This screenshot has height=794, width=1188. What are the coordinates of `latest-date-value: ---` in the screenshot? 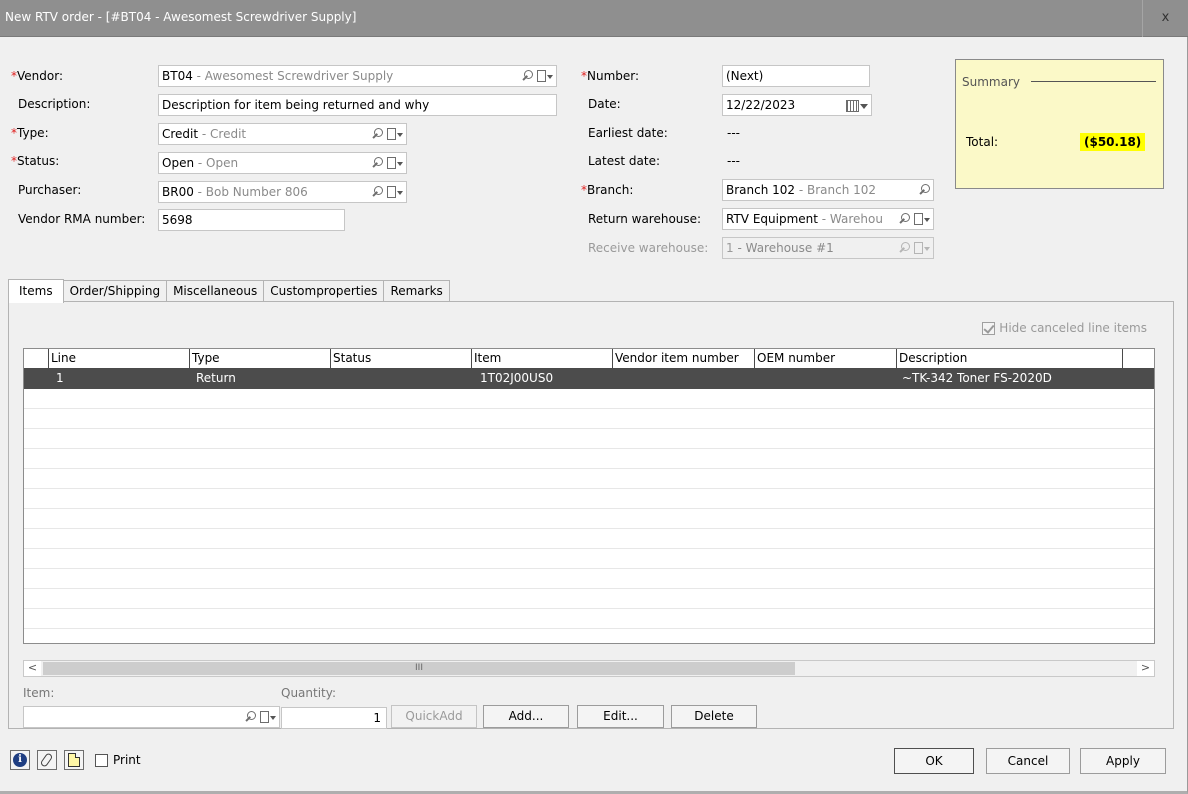 It's located at (733, 161).